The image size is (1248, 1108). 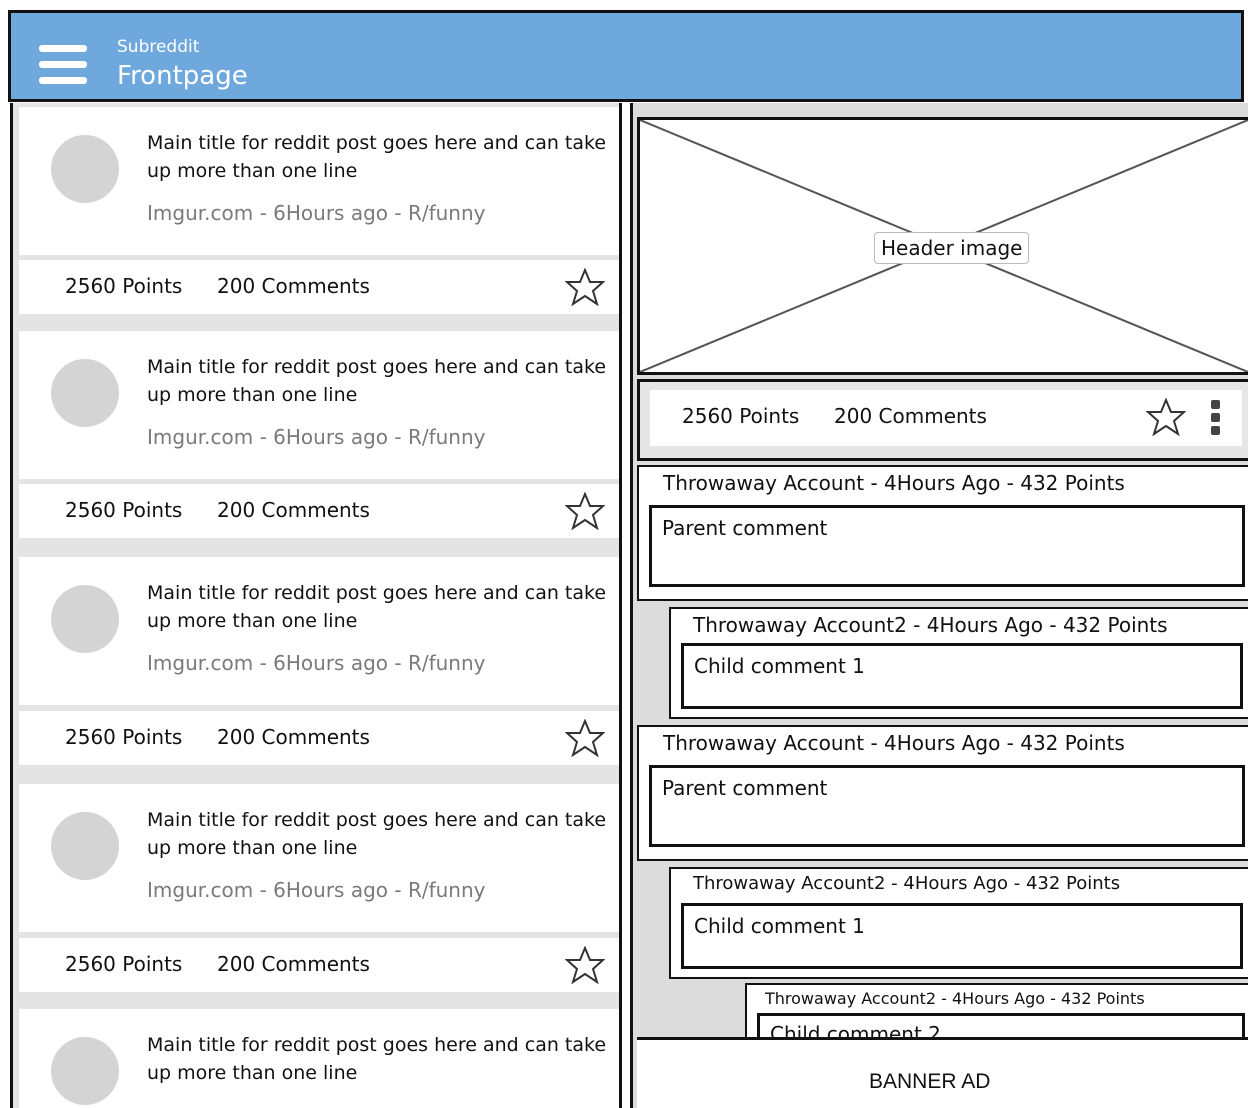 I want to click on banner-ad: BANNER AD, so click(x=942, y=1072).